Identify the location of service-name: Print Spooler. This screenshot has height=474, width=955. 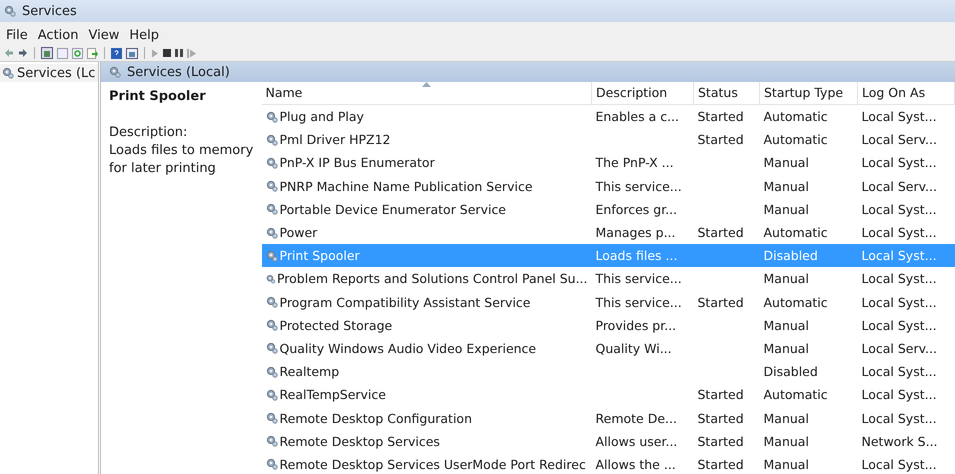
(158, 97).